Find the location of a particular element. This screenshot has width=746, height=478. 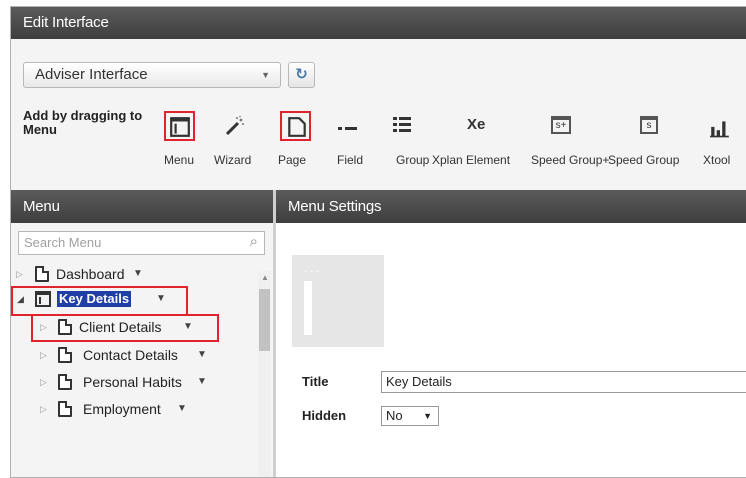

add-by-dragging-label: Add by dragging to Menu is located at coordinates (83, 122).